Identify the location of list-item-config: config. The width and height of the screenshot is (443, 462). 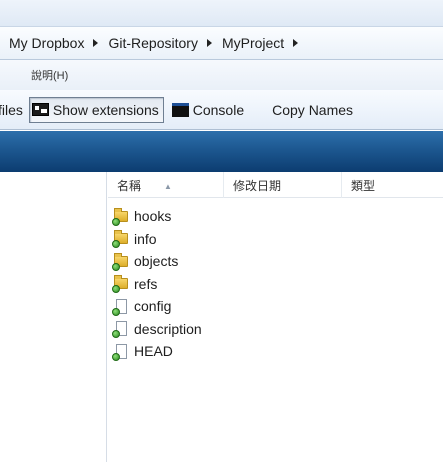
(157, 306).